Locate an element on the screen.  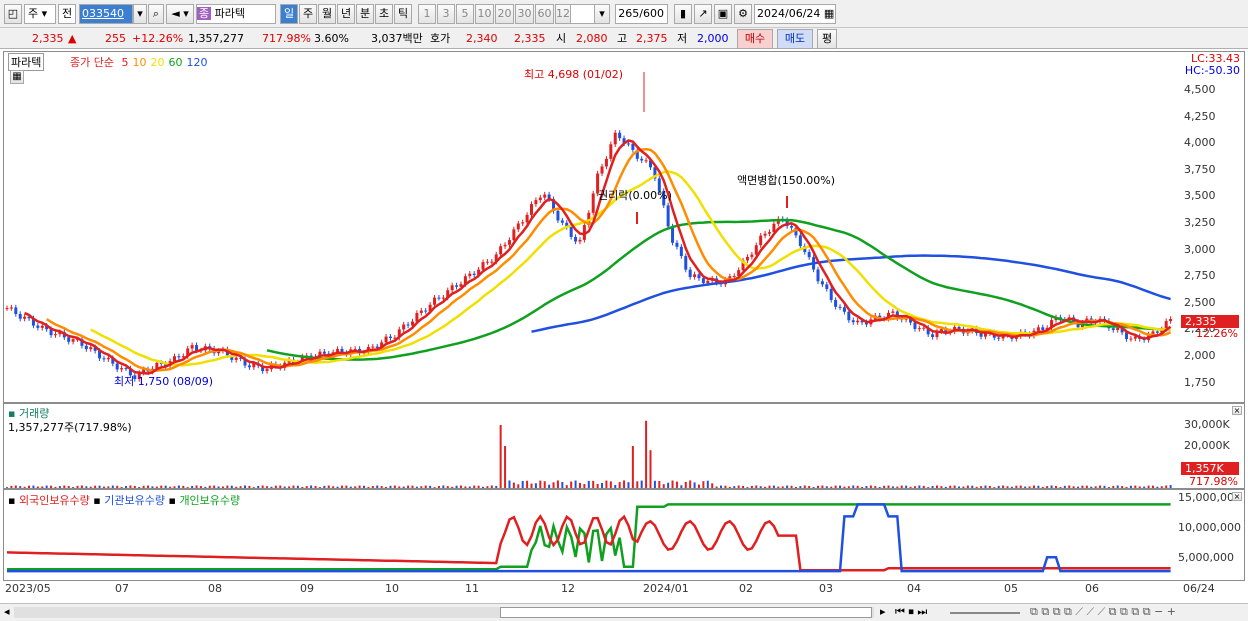
interval-button-1: 1 is located at coordinates (427, 14).